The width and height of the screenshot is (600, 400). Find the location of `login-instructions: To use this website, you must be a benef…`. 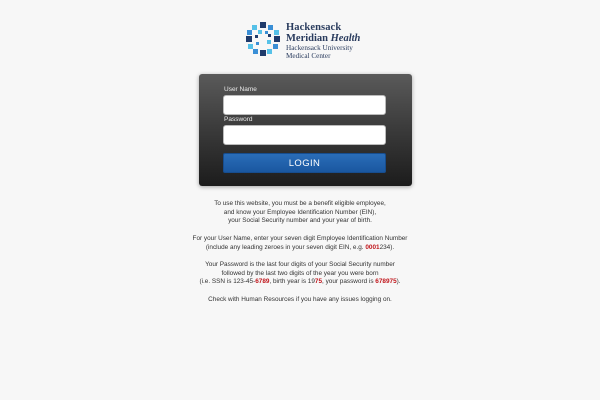

login-instructions: To use this website, you must be a benef… is located at coordinates (300, 256).